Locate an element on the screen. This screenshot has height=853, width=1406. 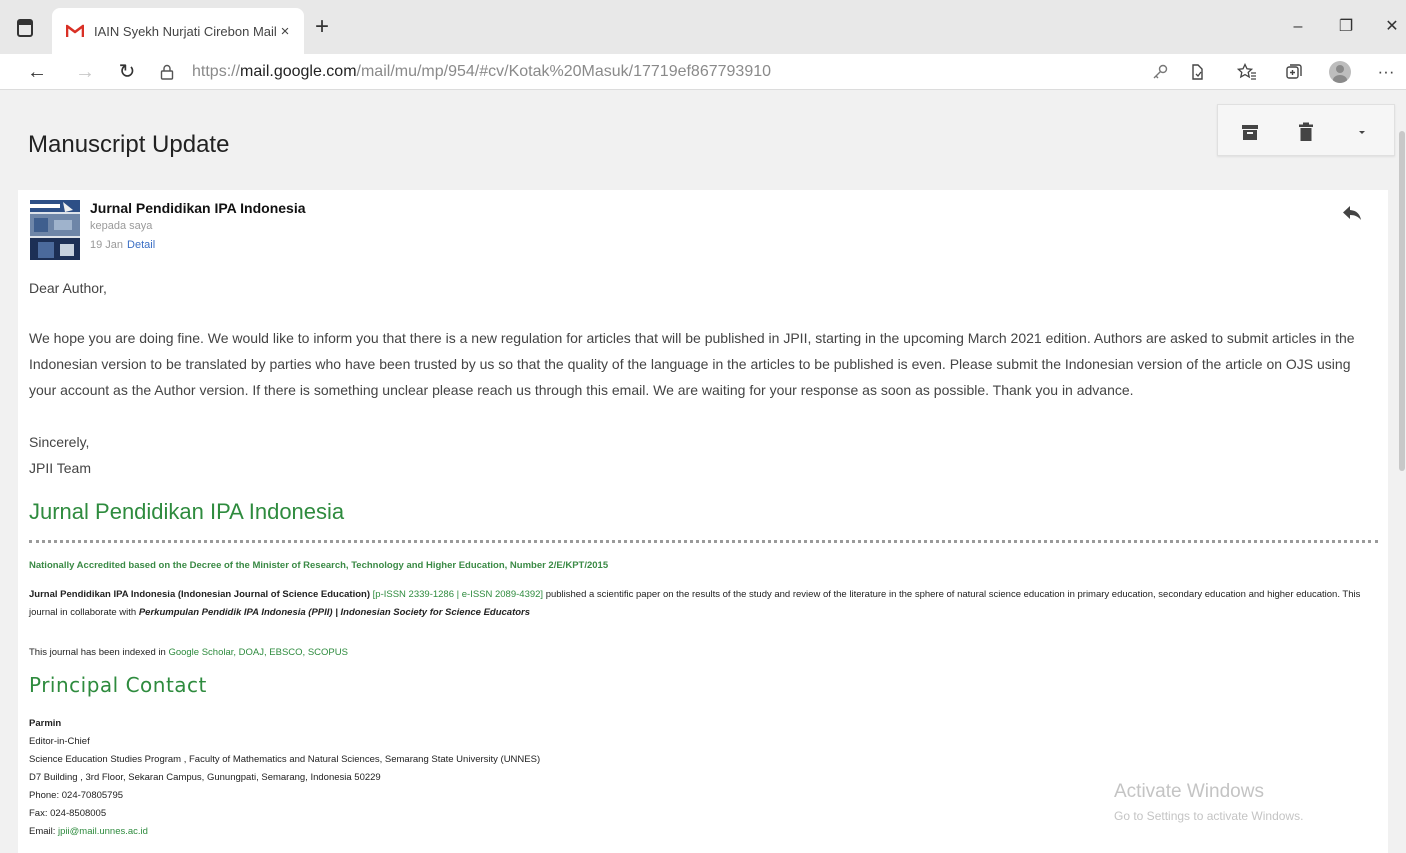
watermark-title: Activate Windows is located at coordinates (1189, 791).